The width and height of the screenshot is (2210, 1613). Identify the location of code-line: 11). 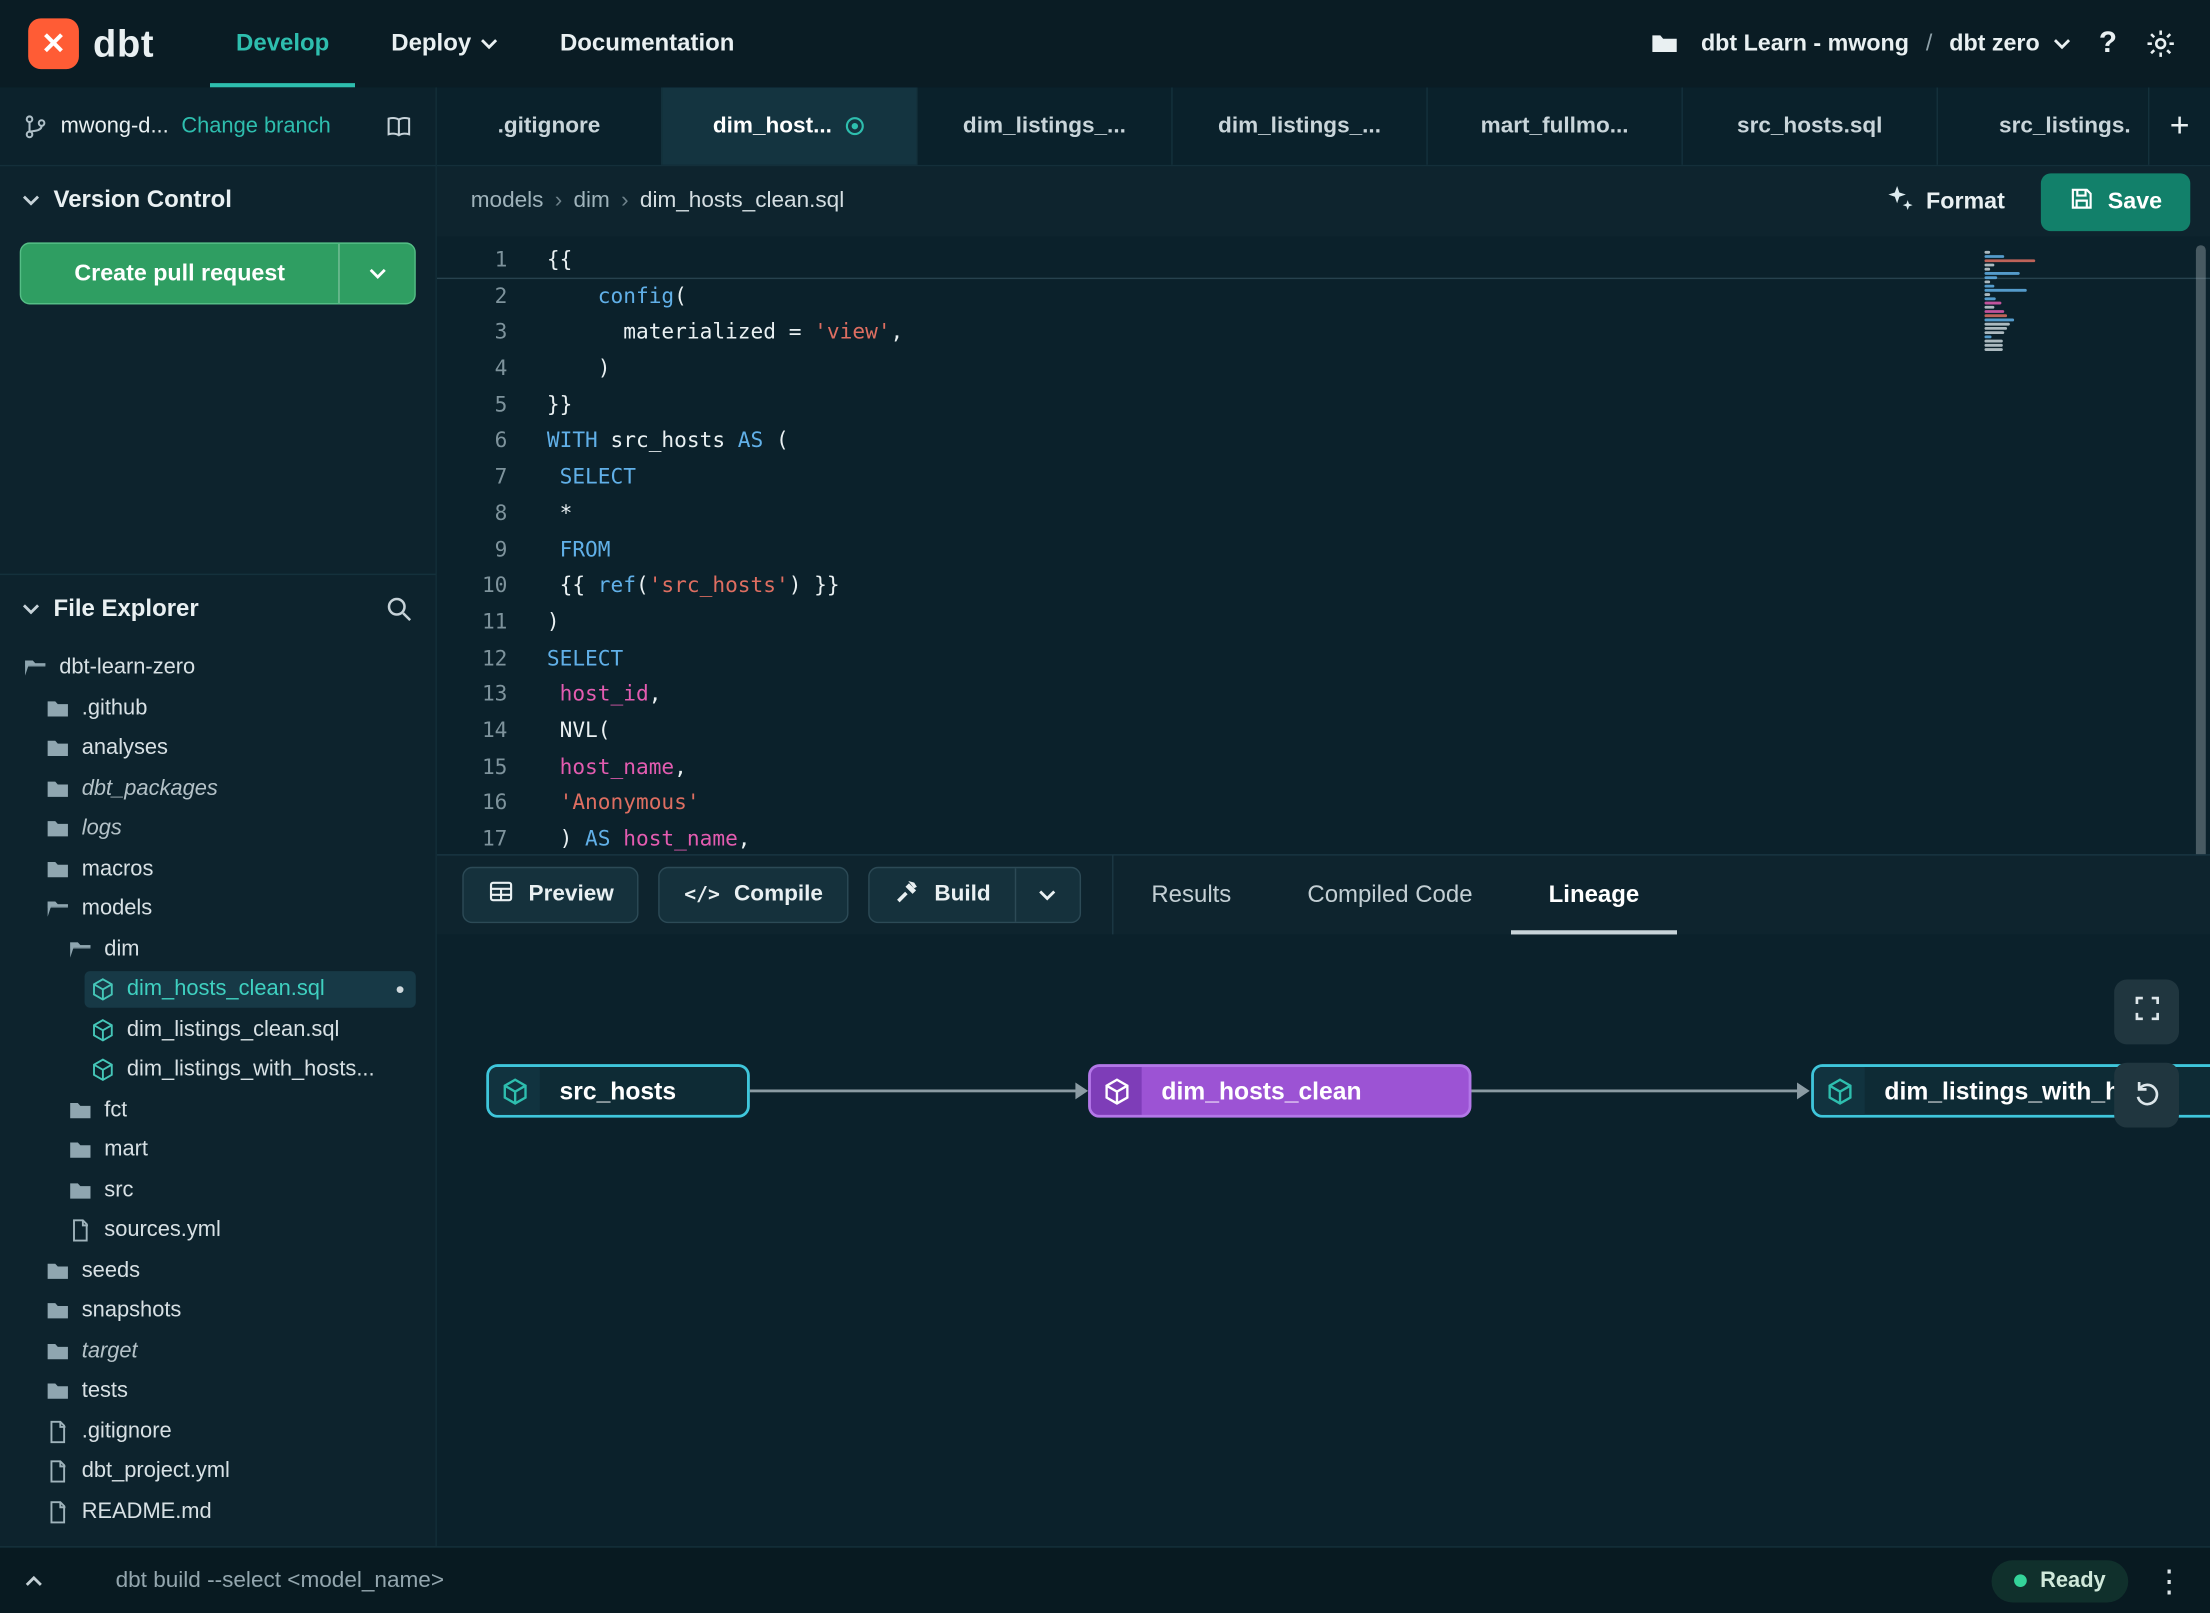
(1323, 622).